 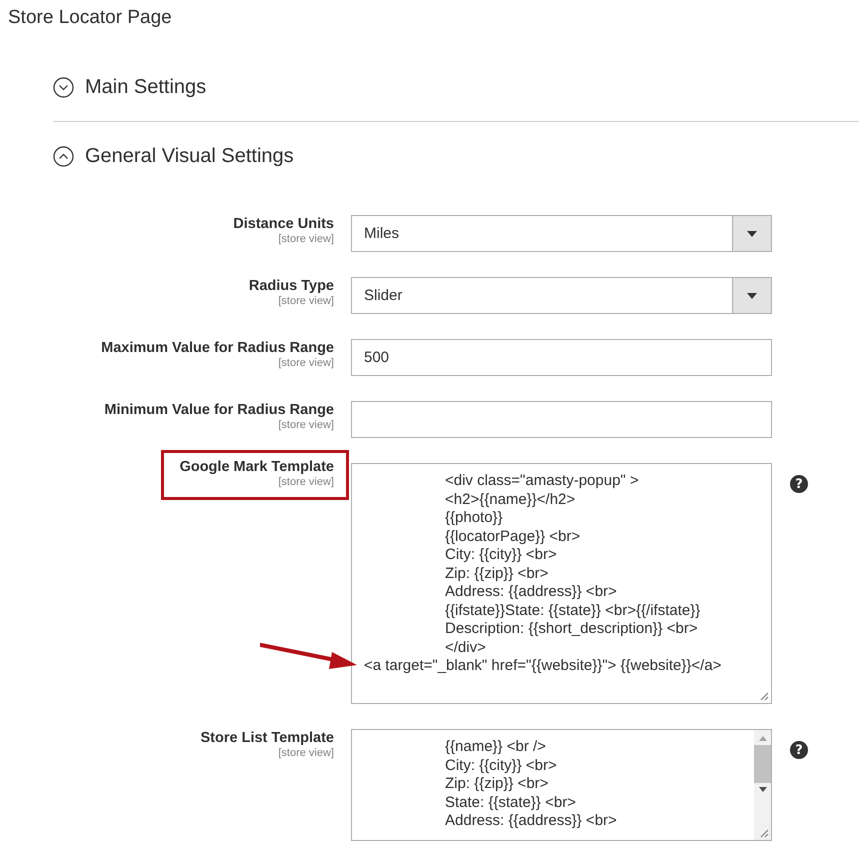 I want to click on code-line: <h2>{{name}}</h2>, so click(x=510, y=499).